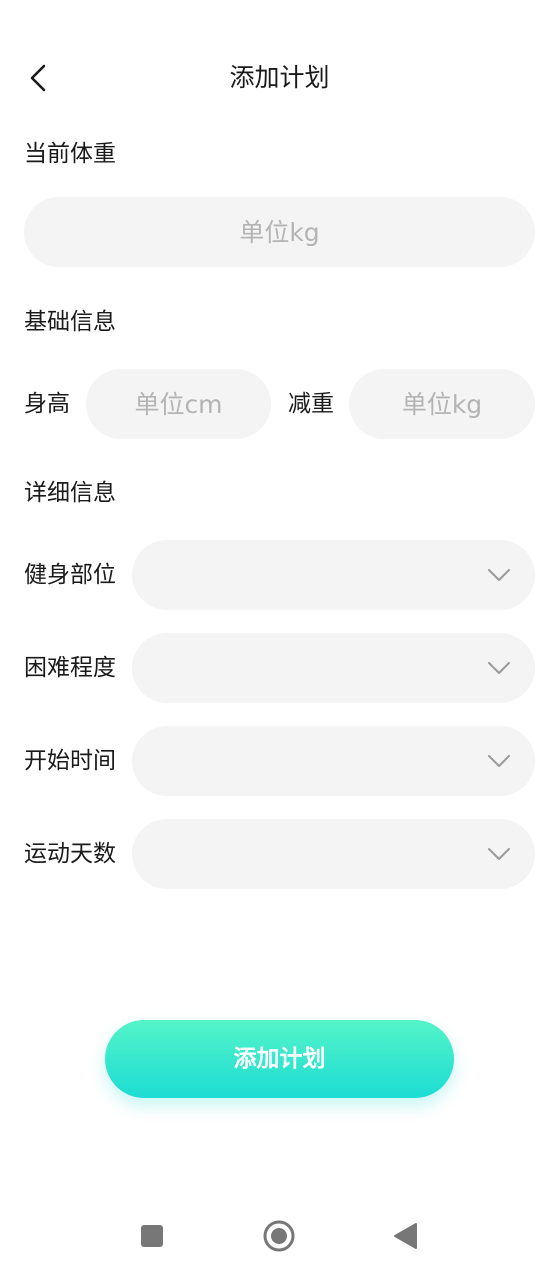 Image resolution: width=559 pixels, height=1280 pixels. What do you see at coordinates (70, 668) in the screenshot?
I see `difficulty-label: 困难程度` at bounding box center [70, 668].